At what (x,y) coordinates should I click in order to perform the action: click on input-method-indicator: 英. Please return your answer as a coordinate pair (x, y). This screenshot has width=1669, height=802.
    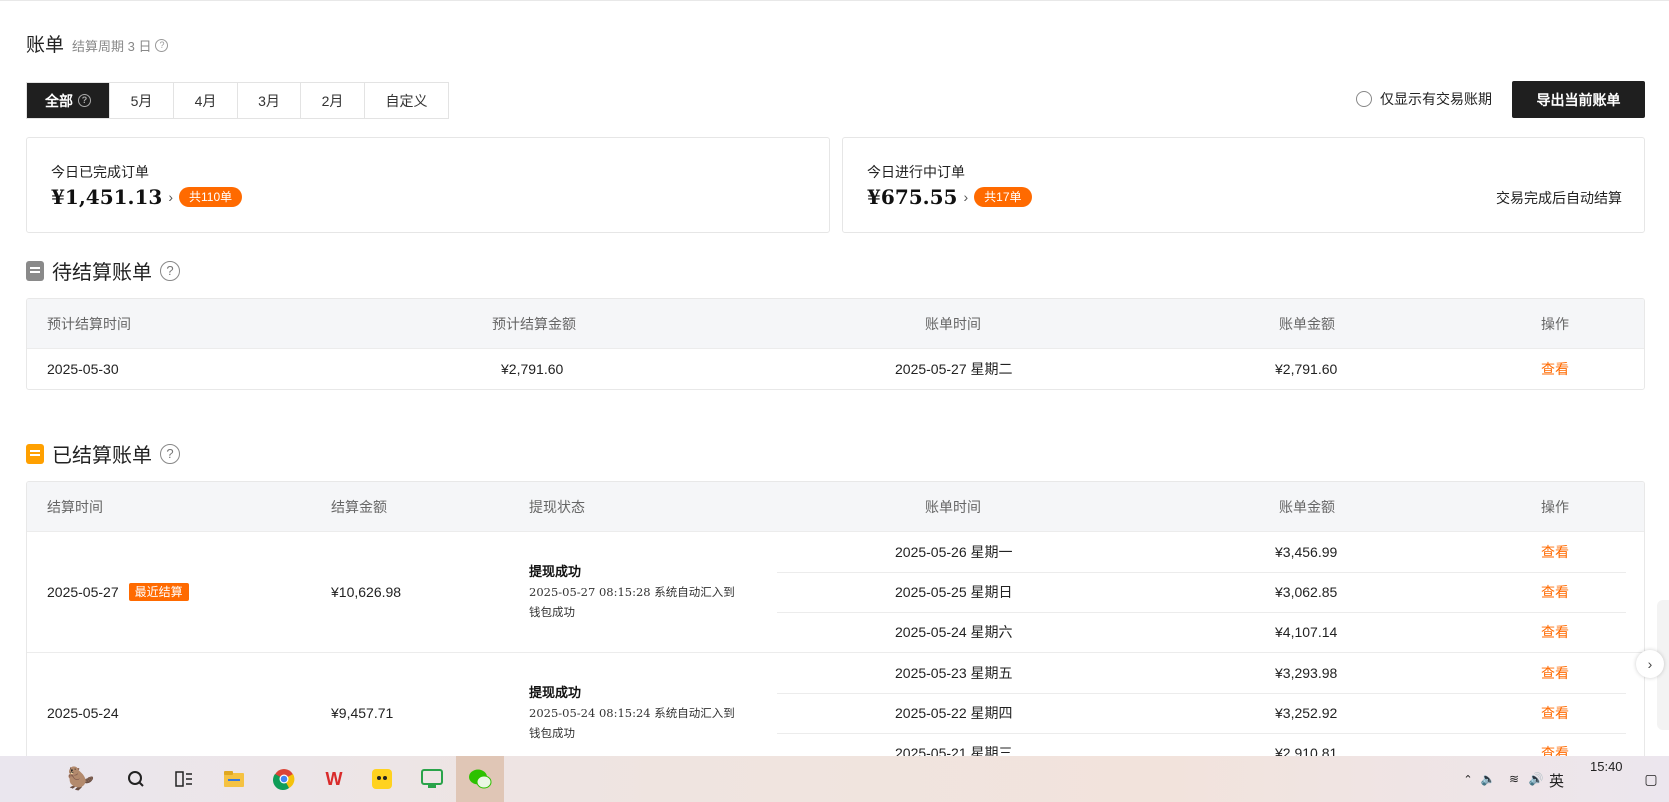
    Looking at the image, I should click on (1556, 780).